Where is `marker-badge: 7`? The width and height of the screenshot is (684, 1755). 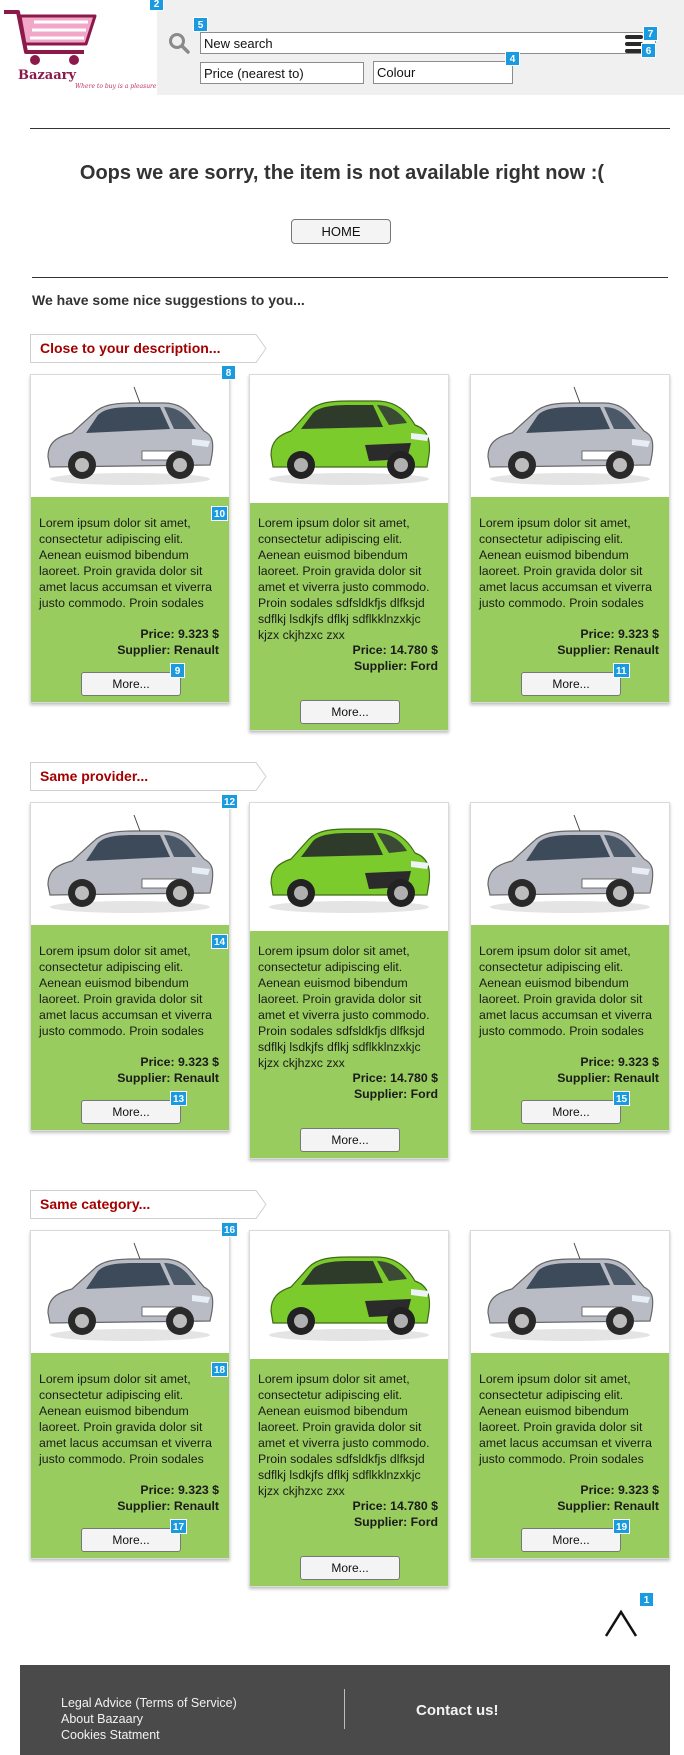
marker-badge: 7 is located at coordinates (650, 33).